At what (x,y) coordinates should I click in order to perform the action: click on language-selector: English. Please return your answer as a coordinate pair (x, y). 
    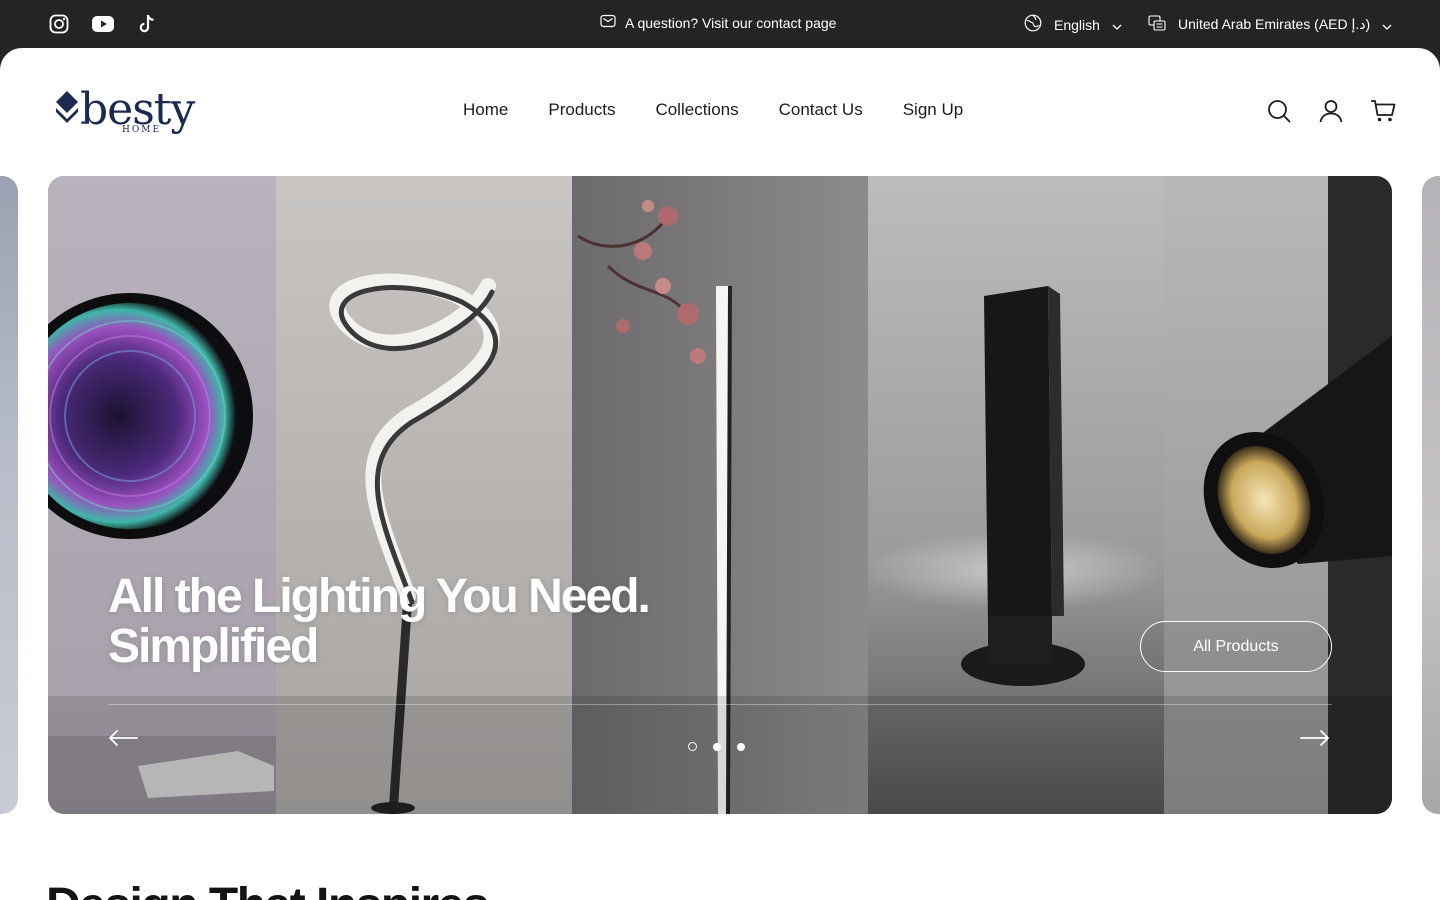
    Looking at the image, I should click on (1073, 24).